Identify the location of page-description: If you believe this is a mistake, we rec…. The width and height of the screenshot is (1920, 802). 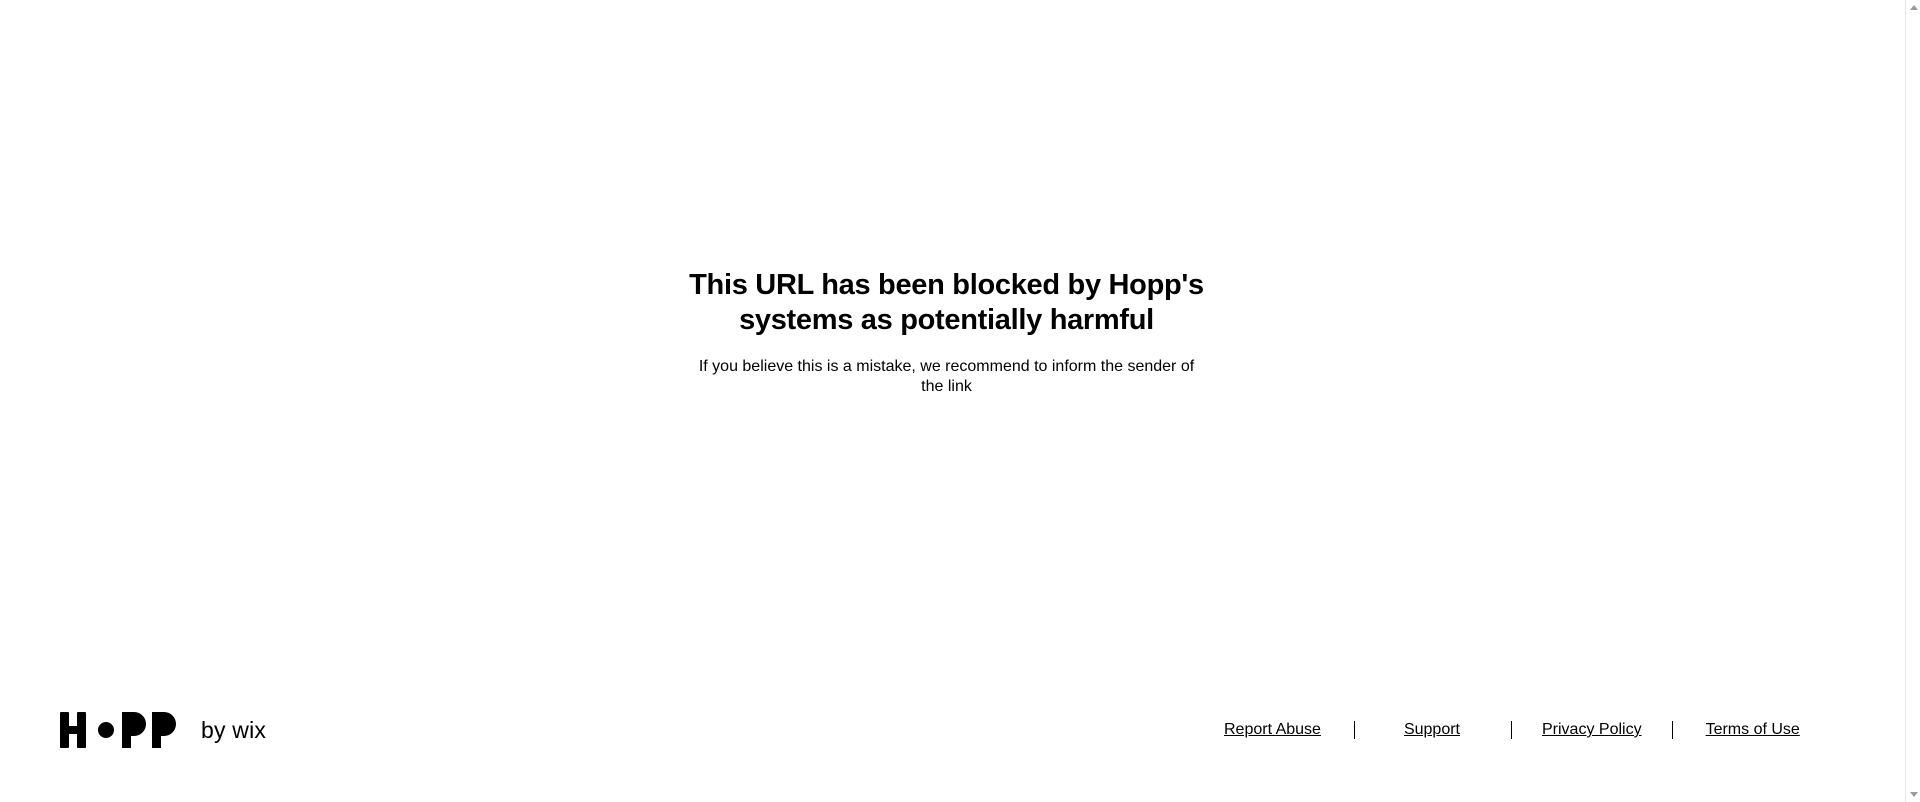
(946, 376).